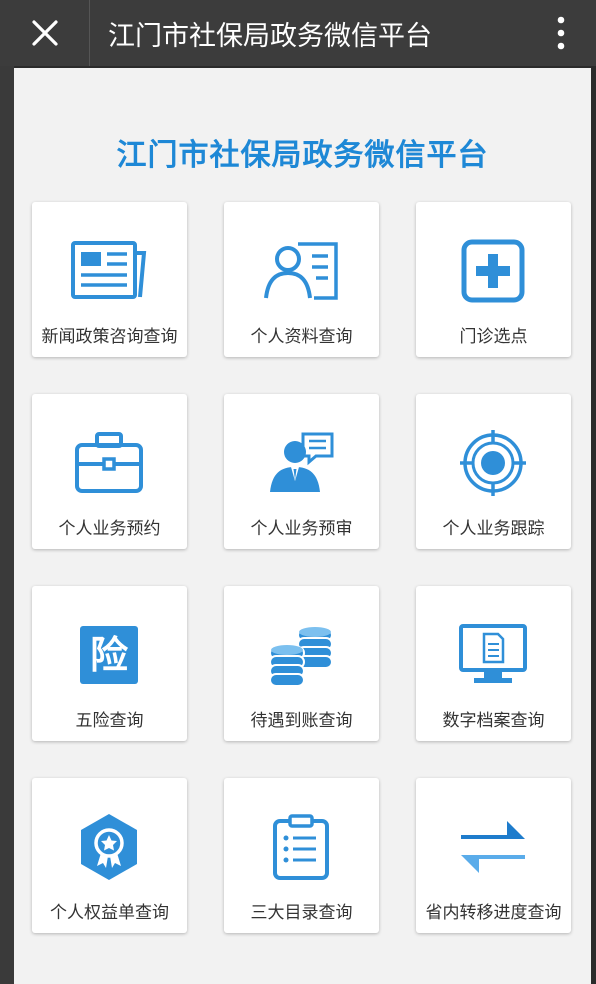 This screenshot has height=984, width=596. I want to click on coins-icon, so click(301, 655).